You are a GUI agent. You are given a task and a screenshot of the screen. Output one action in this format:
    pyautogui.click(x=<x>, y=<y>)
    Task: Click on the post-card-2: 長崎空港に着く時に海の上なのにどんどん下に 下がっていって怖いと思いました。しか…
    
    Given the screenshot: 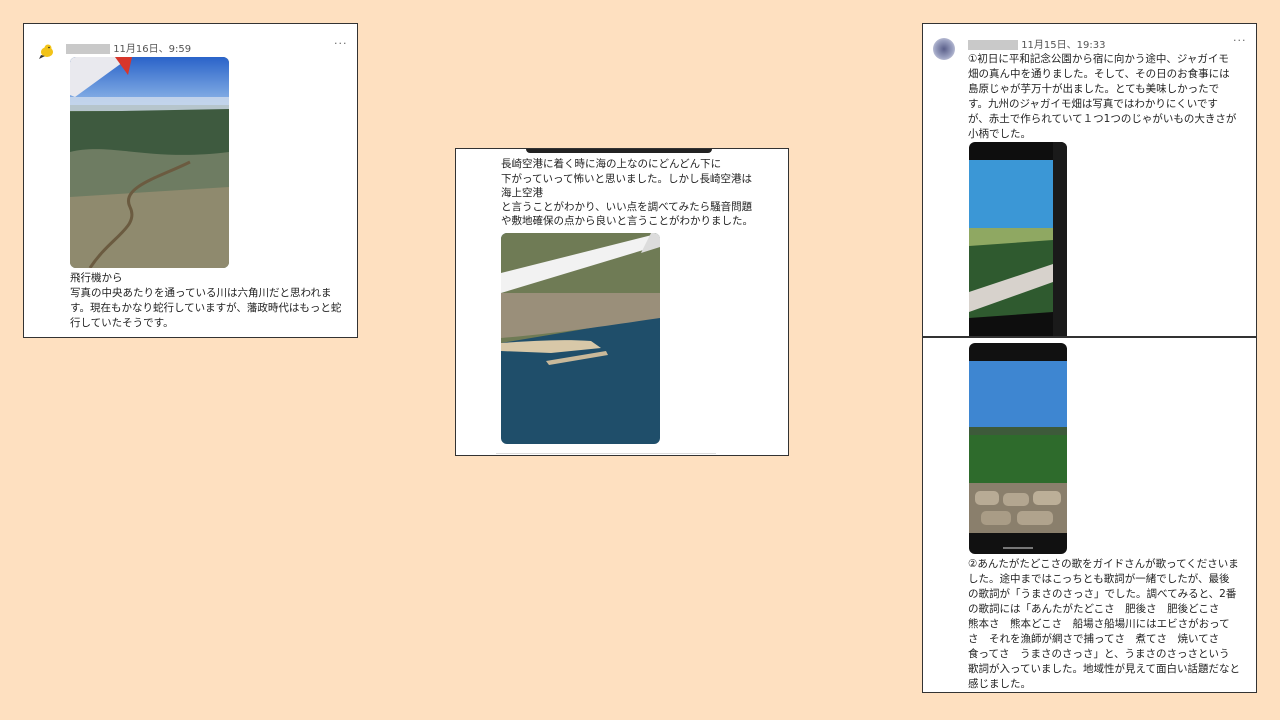 What is the action you would take?
    pyautogui.click(x=622, y=302)
    